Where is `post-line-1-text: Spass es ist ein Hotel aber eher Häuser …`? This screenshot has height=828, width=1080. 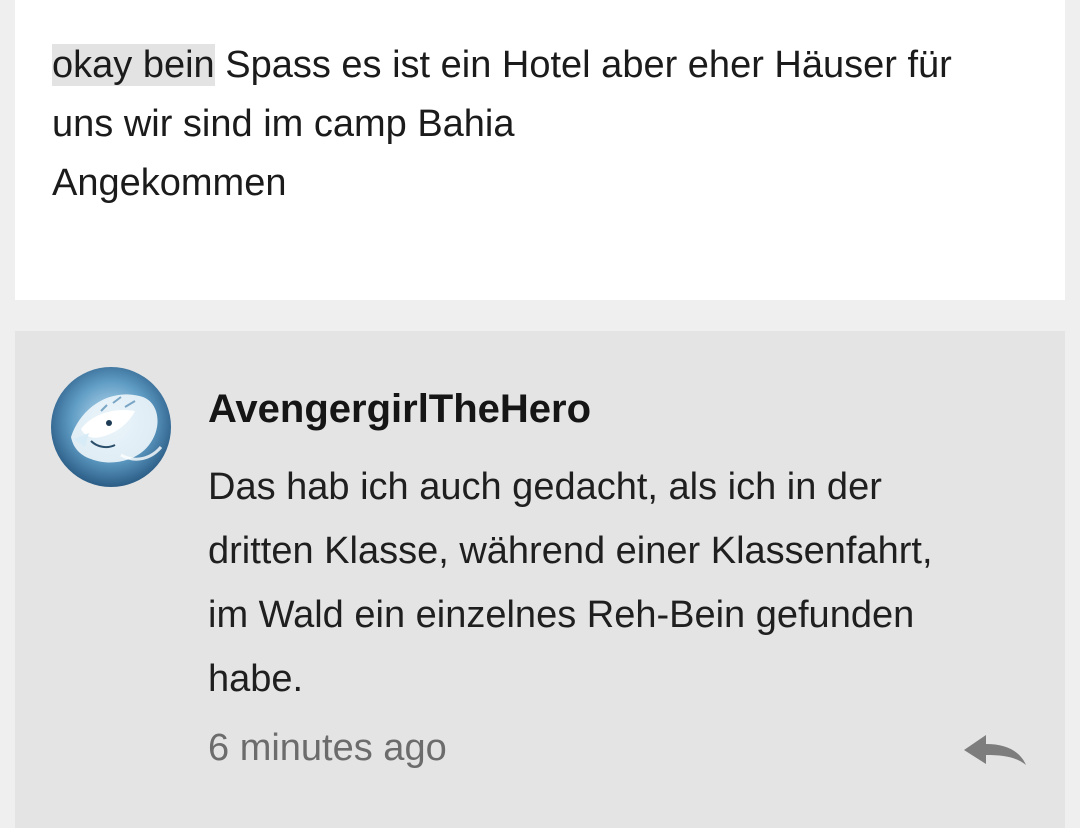 post-line-1-text: Spass es ist ein Hotel aber eher Häuser … is located at coordinates (583, 65).